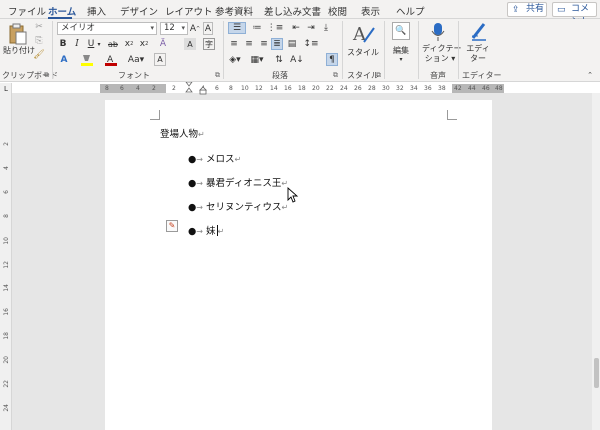  I want to click on align-left-icon: ≡, so click(234, 44).